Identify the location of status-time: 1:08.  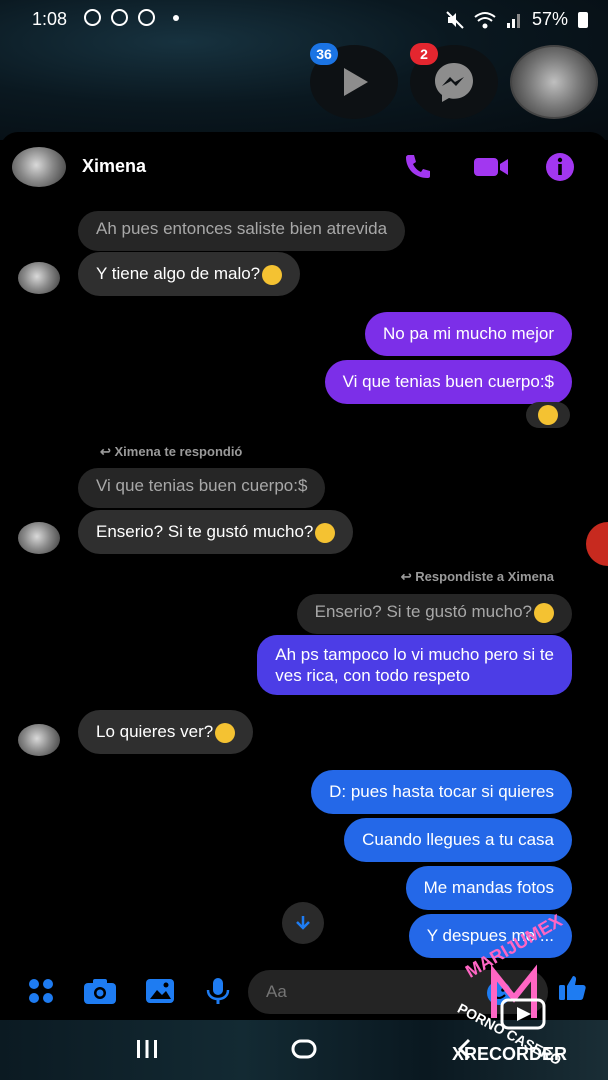
(50, 19).